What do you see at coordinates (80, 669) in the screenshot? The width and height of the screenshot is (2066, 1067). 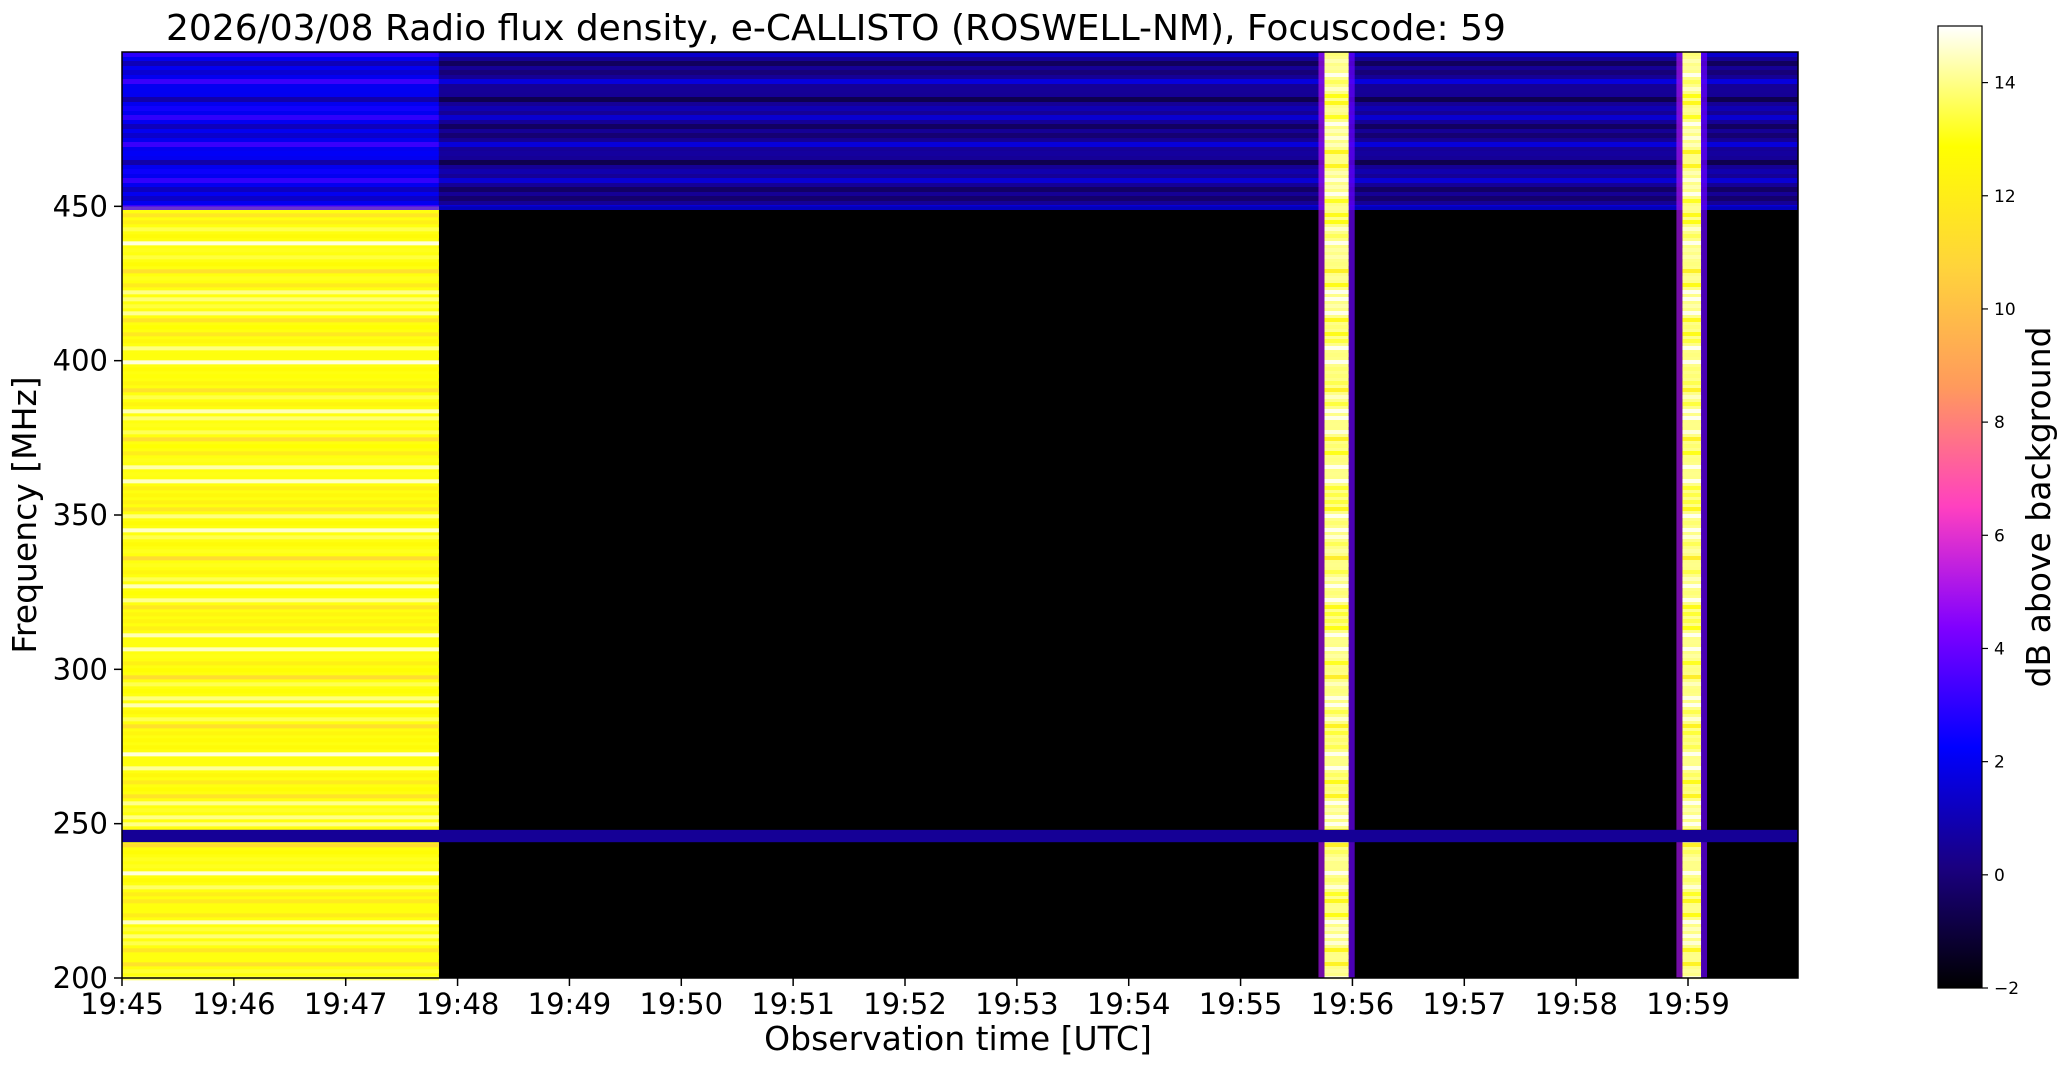 I see `y-tick-label: 300` at bounding box center [80, 669].